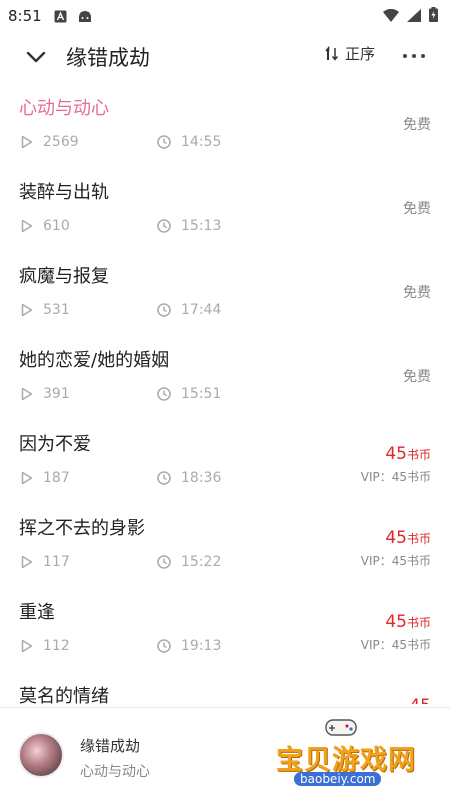 This screenshot has height=800, width=450. I want to click on battery-icon, so click(433, 16).